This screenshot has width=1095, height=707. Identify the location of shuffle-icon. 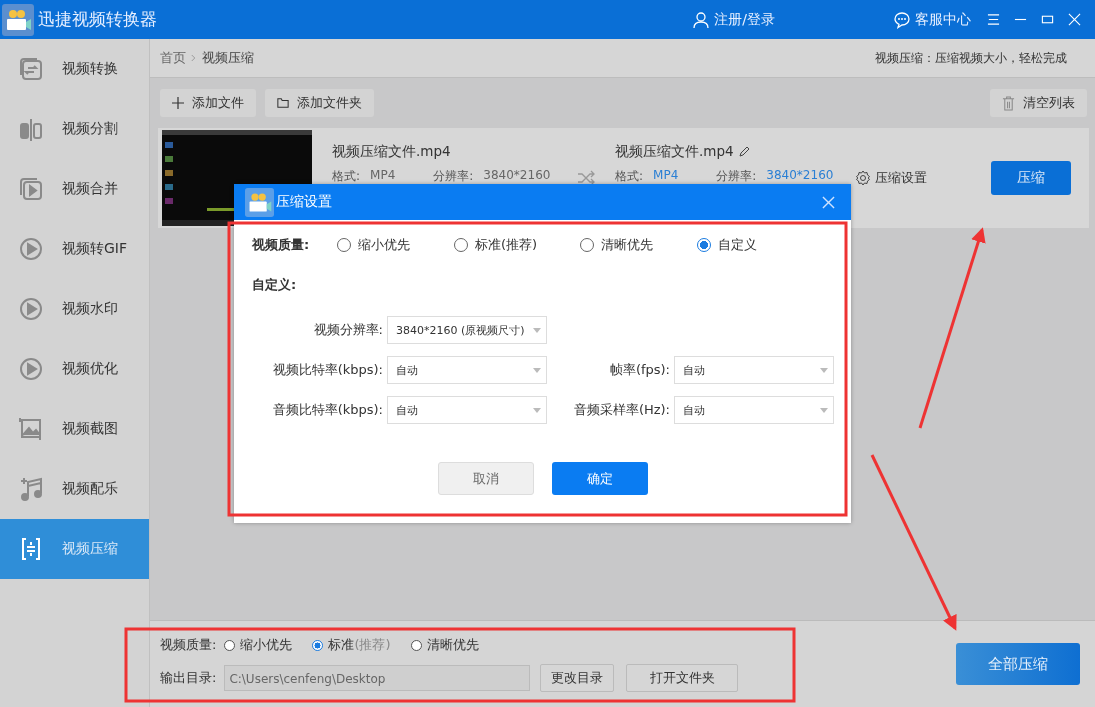
(586, 178).